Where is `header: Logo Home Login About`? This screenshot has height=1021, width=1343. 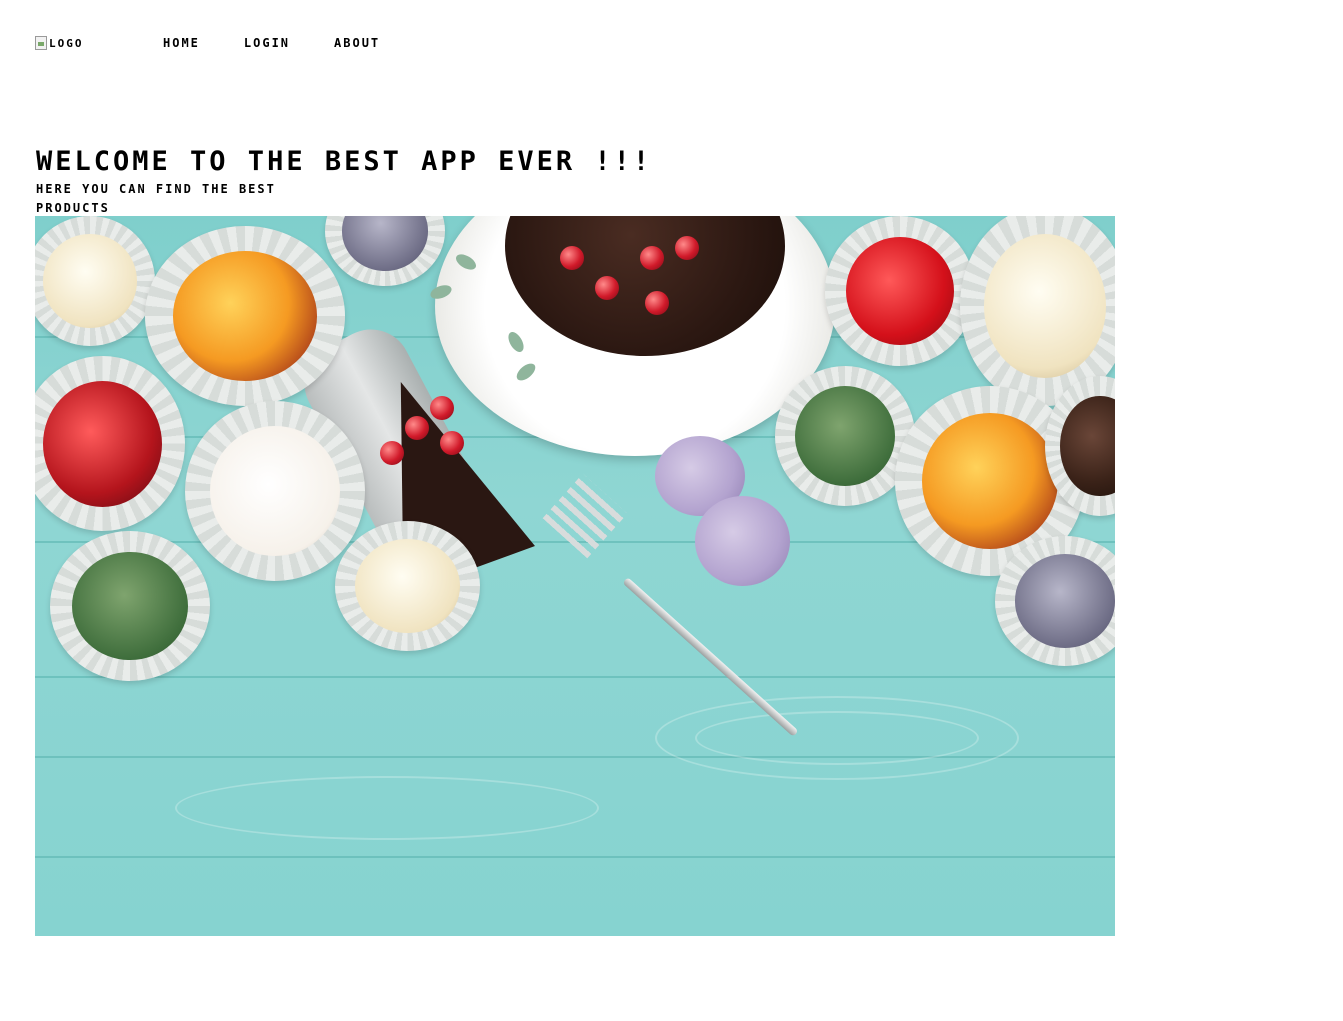
header: Logo Home Login About is located at coordinates (229, 43).